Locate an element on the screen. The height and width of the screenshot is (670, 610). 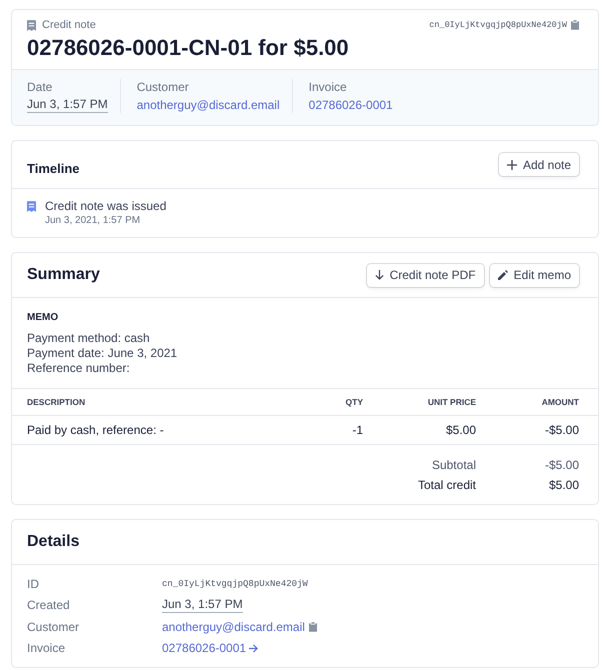
credit-note-title: 02786026-0001-CN-01 for $5.00 is located at coordinates (188, 48).